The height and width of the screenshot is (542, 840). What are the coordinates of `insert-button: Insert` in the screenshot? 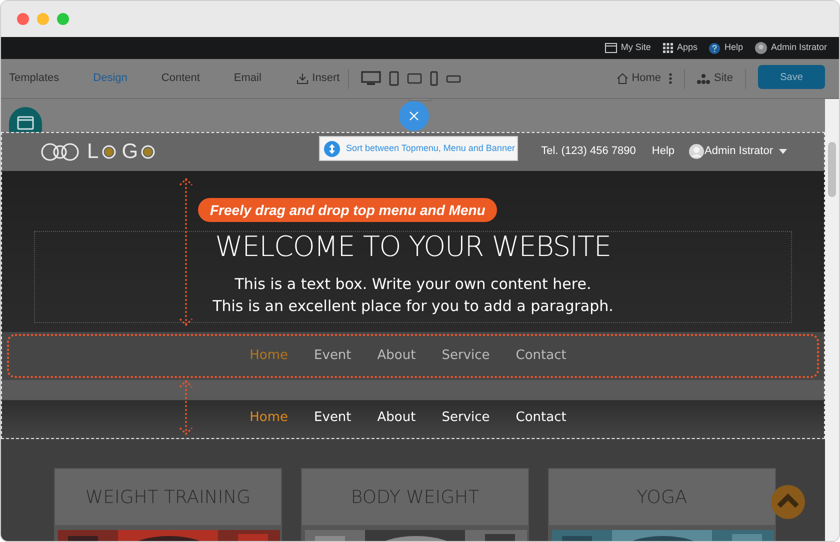 It's located at (319, 78).